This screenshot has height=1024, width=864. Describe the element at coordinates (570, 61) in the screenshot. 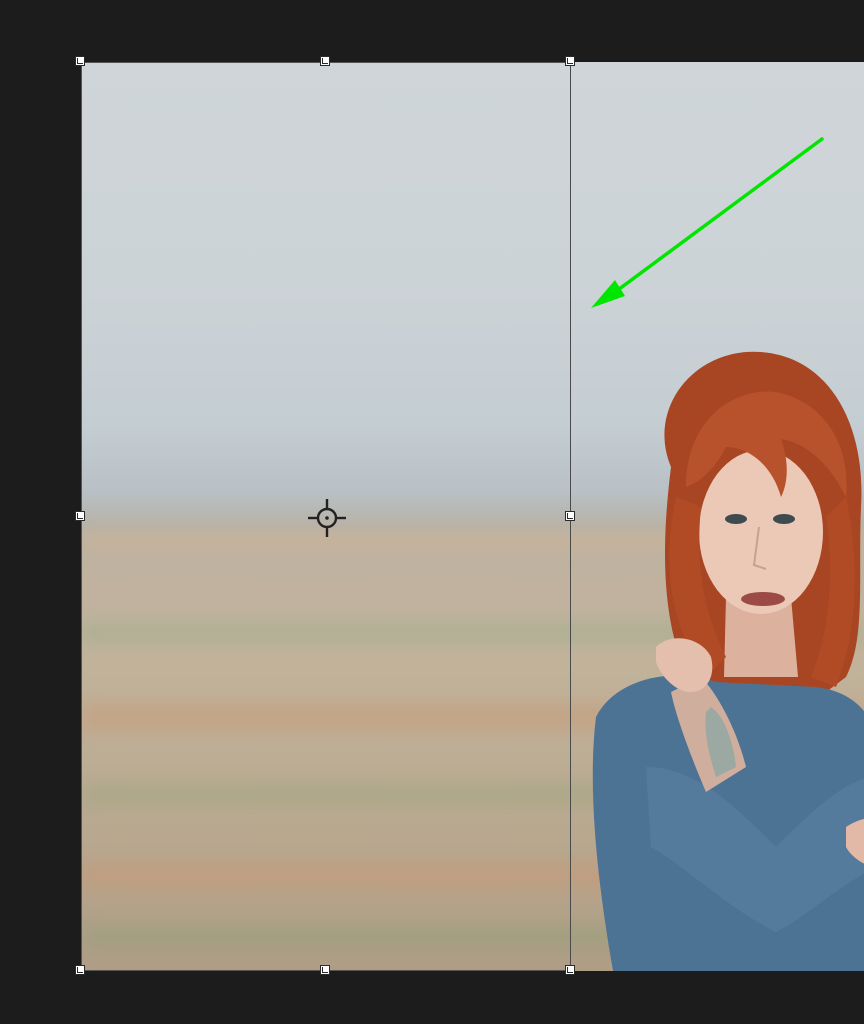

I see `handle-top-right` at that location.